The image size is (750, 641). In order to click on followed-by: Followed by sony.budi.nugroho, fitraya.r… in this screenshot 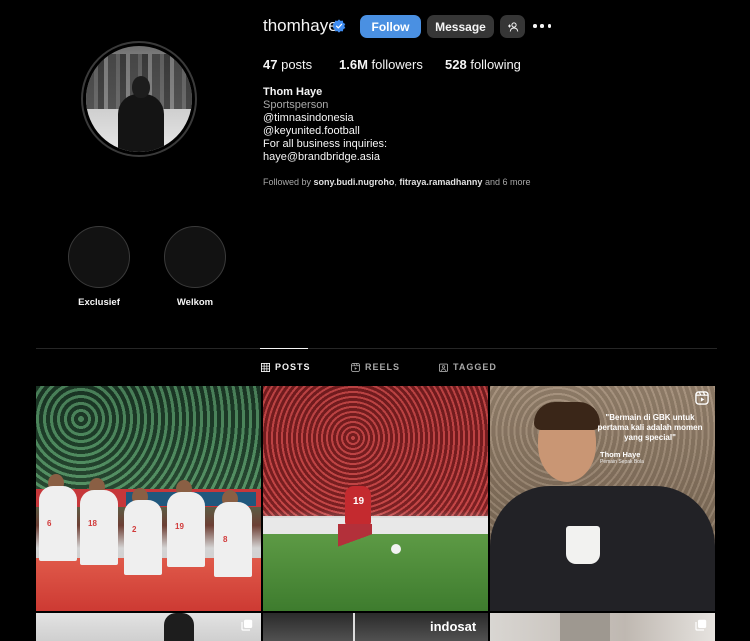, I will do `click(396, 182)`.